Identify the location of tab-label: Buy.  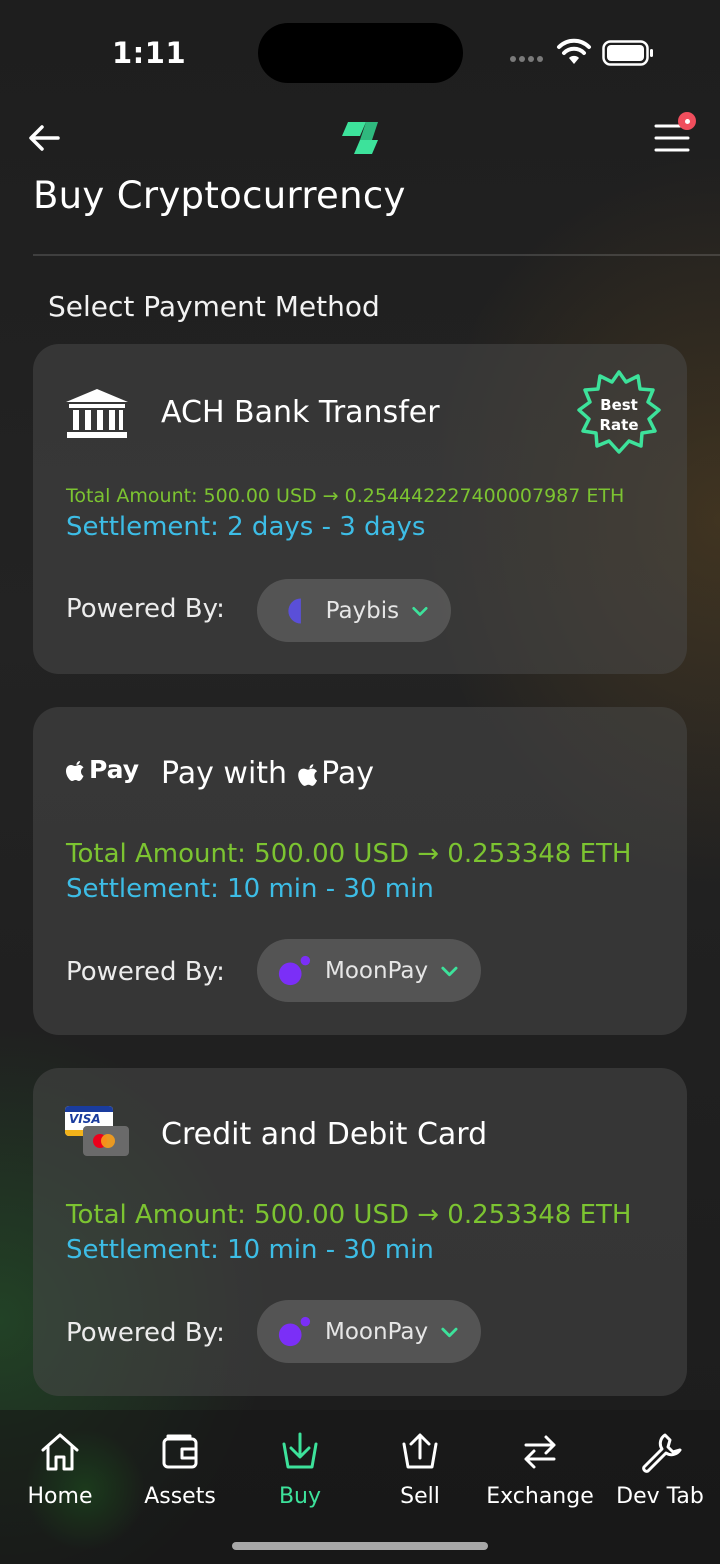
(300, 1496).